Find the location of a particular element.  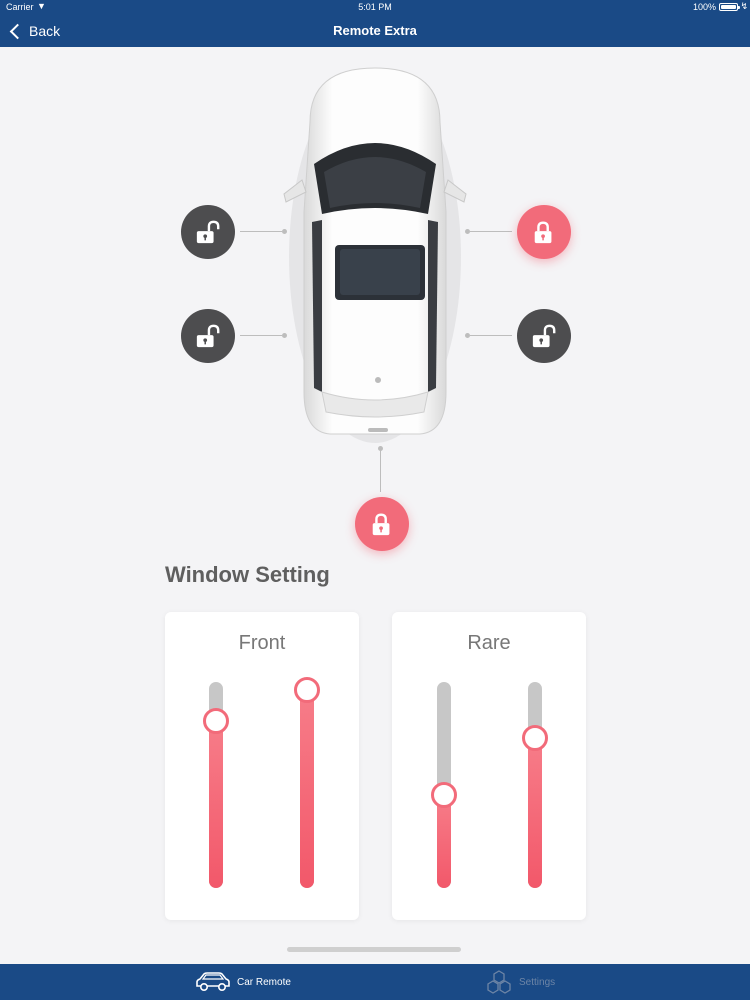

connector-front-left is located at coordinates (261, 231).